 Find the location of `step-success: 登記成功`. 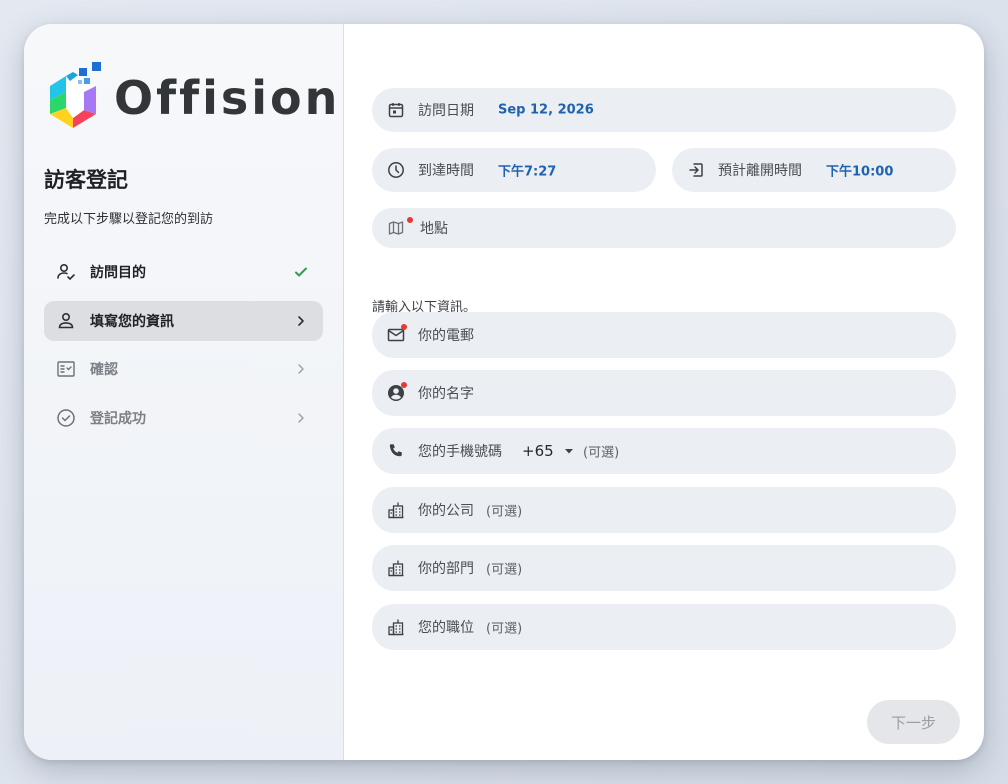

step-success: 登記成功 is located at coordinates (183, 418).